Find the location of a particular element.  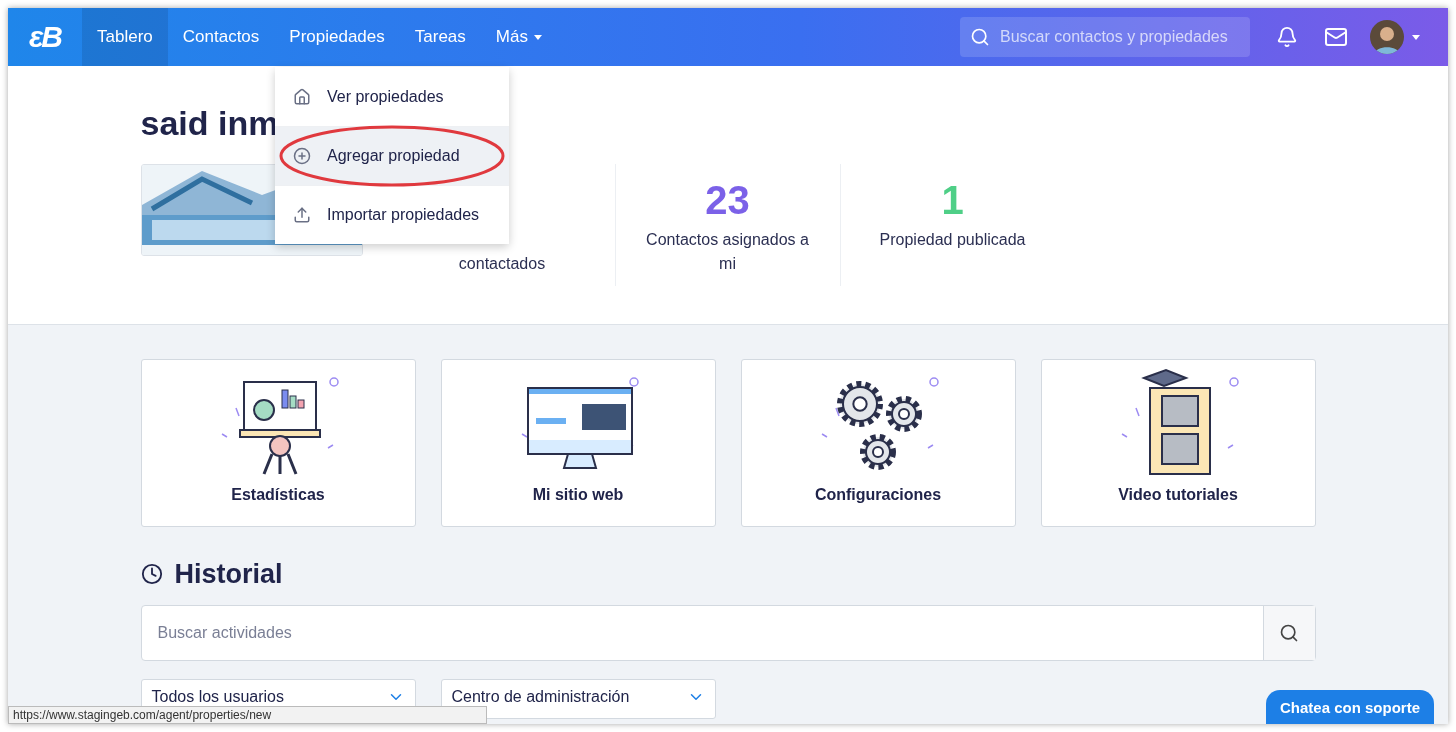

search-input: Buscar contactos y propiedades is located at coordinates (1118, 37).